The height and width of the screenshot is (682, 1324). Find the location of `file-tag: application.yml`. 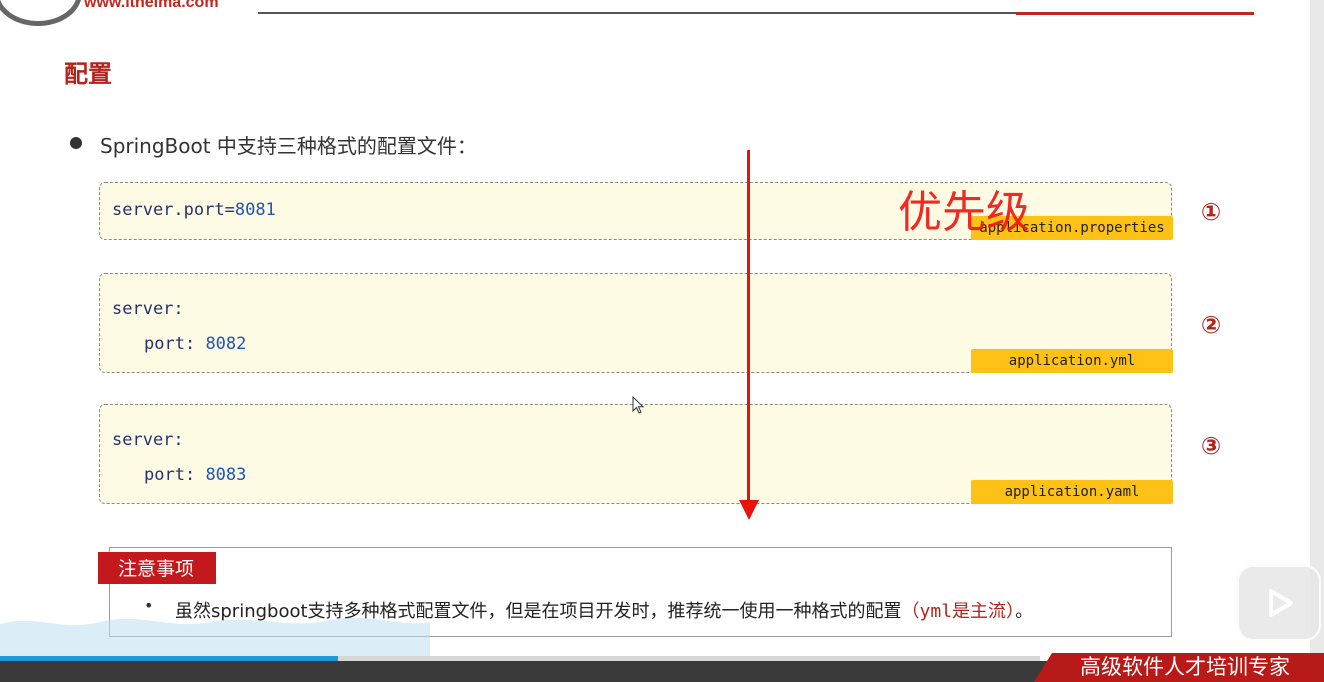

file-tag: application.yml is located at coordinates (1072, 361).